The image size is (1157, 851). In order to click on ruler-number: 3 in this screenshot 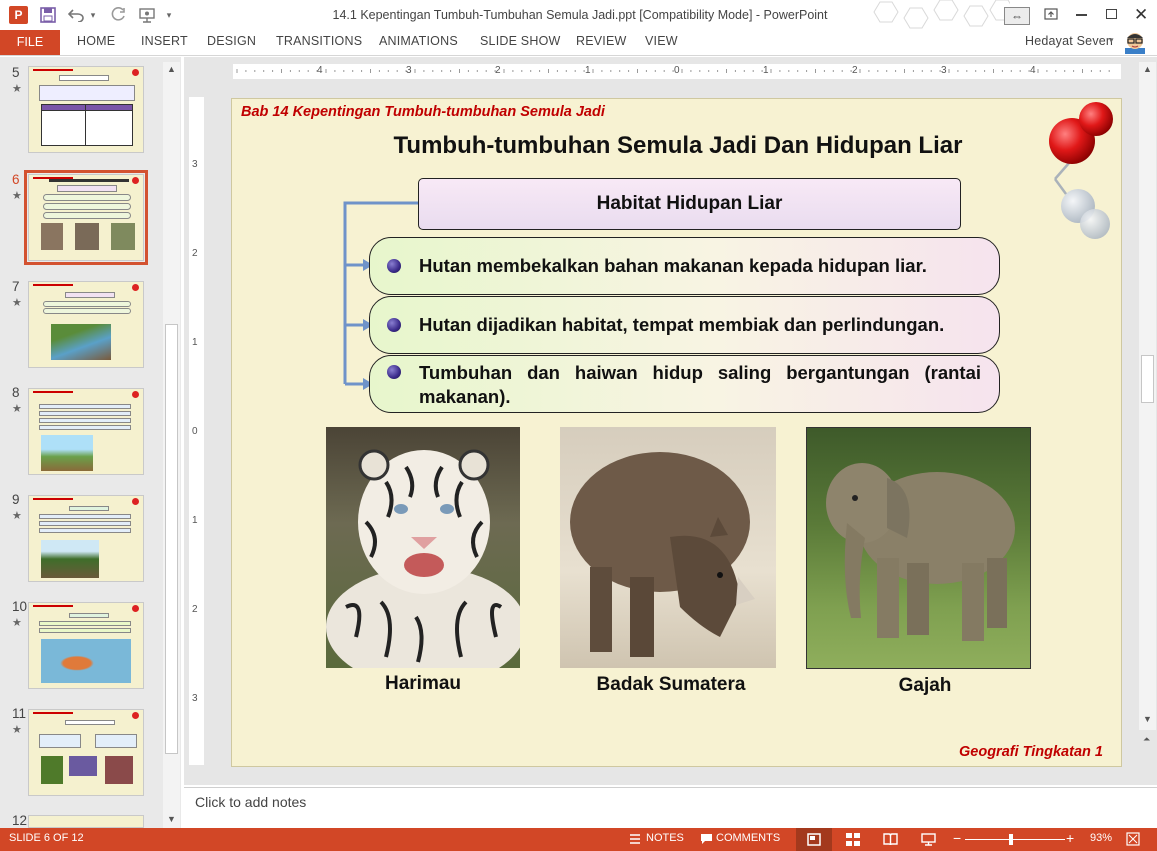, I will do `click(944, 70)`.